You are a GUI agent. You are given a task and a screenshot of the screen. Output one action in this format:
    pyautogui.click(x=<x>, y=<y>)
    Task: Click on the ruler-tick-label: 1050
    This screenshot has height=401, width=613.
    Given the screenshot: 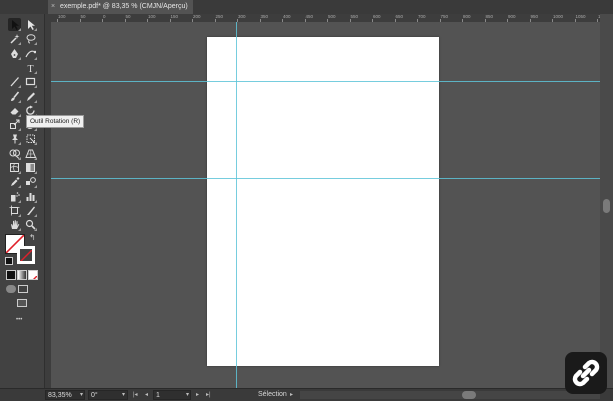 What is the action you would take?
    pyautogui.click(x=580, y=16)
    